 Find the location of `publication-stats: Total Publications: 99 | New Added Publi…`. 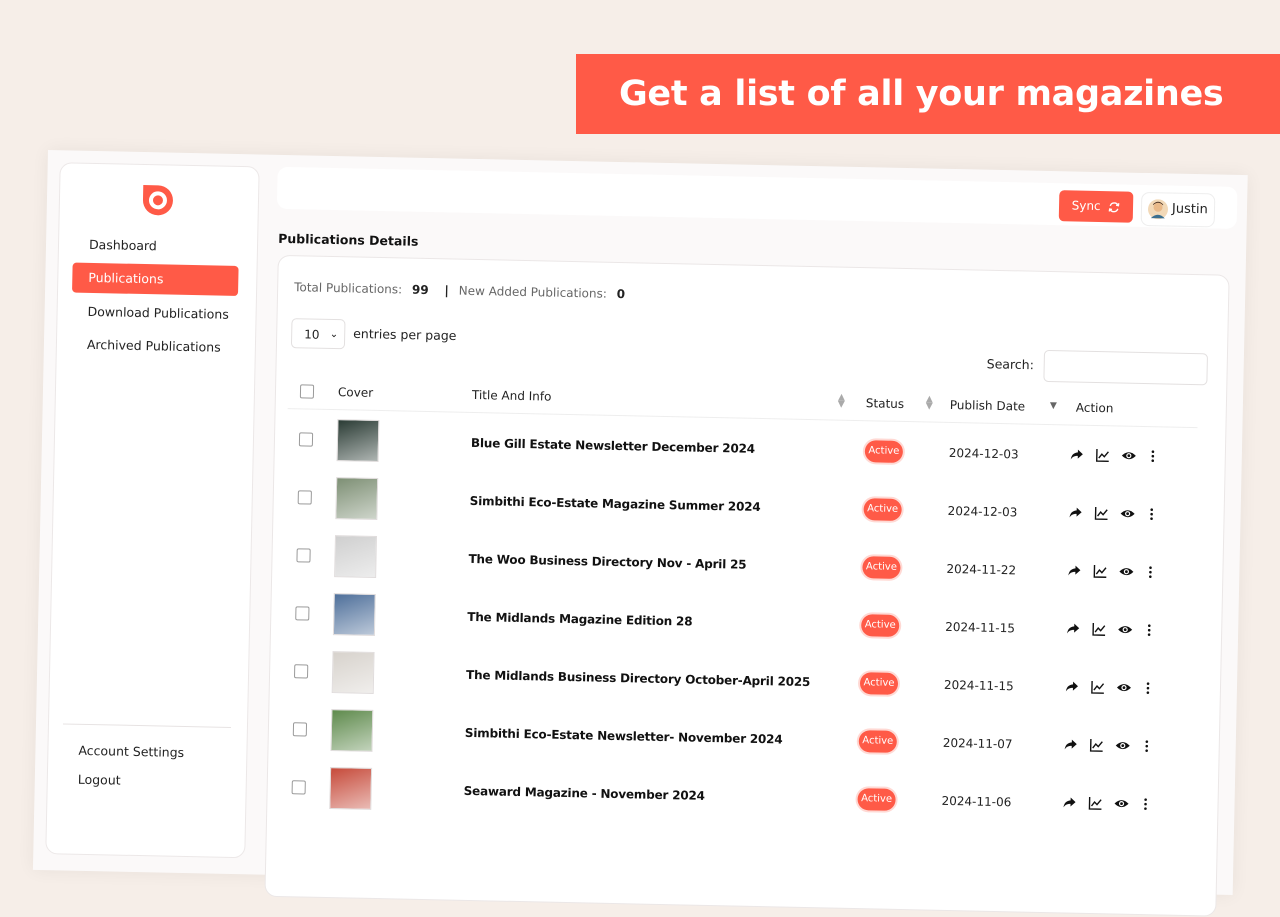

publication-stats: Total Publications: 99 | New Added Publi… is located at coordinates (462, 290).